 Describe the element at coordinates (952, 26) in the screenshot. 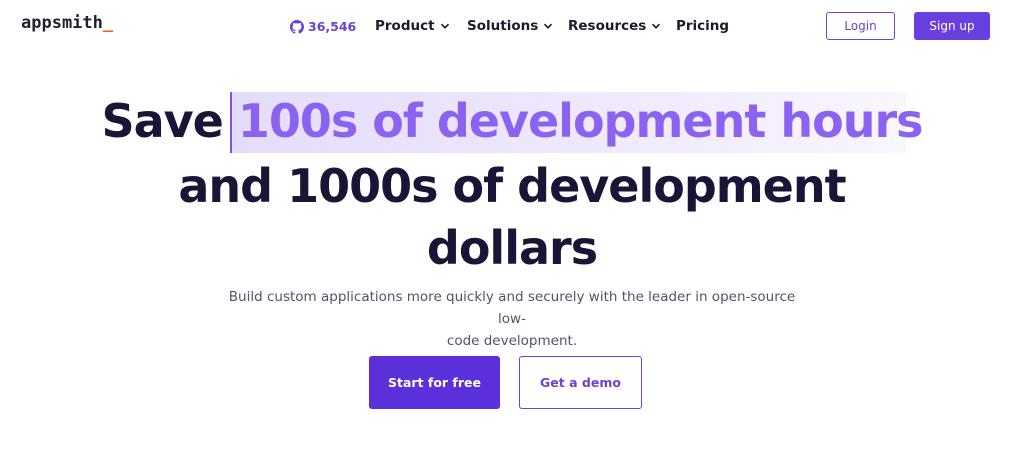

I see `signup-button: Sign up` at that location.